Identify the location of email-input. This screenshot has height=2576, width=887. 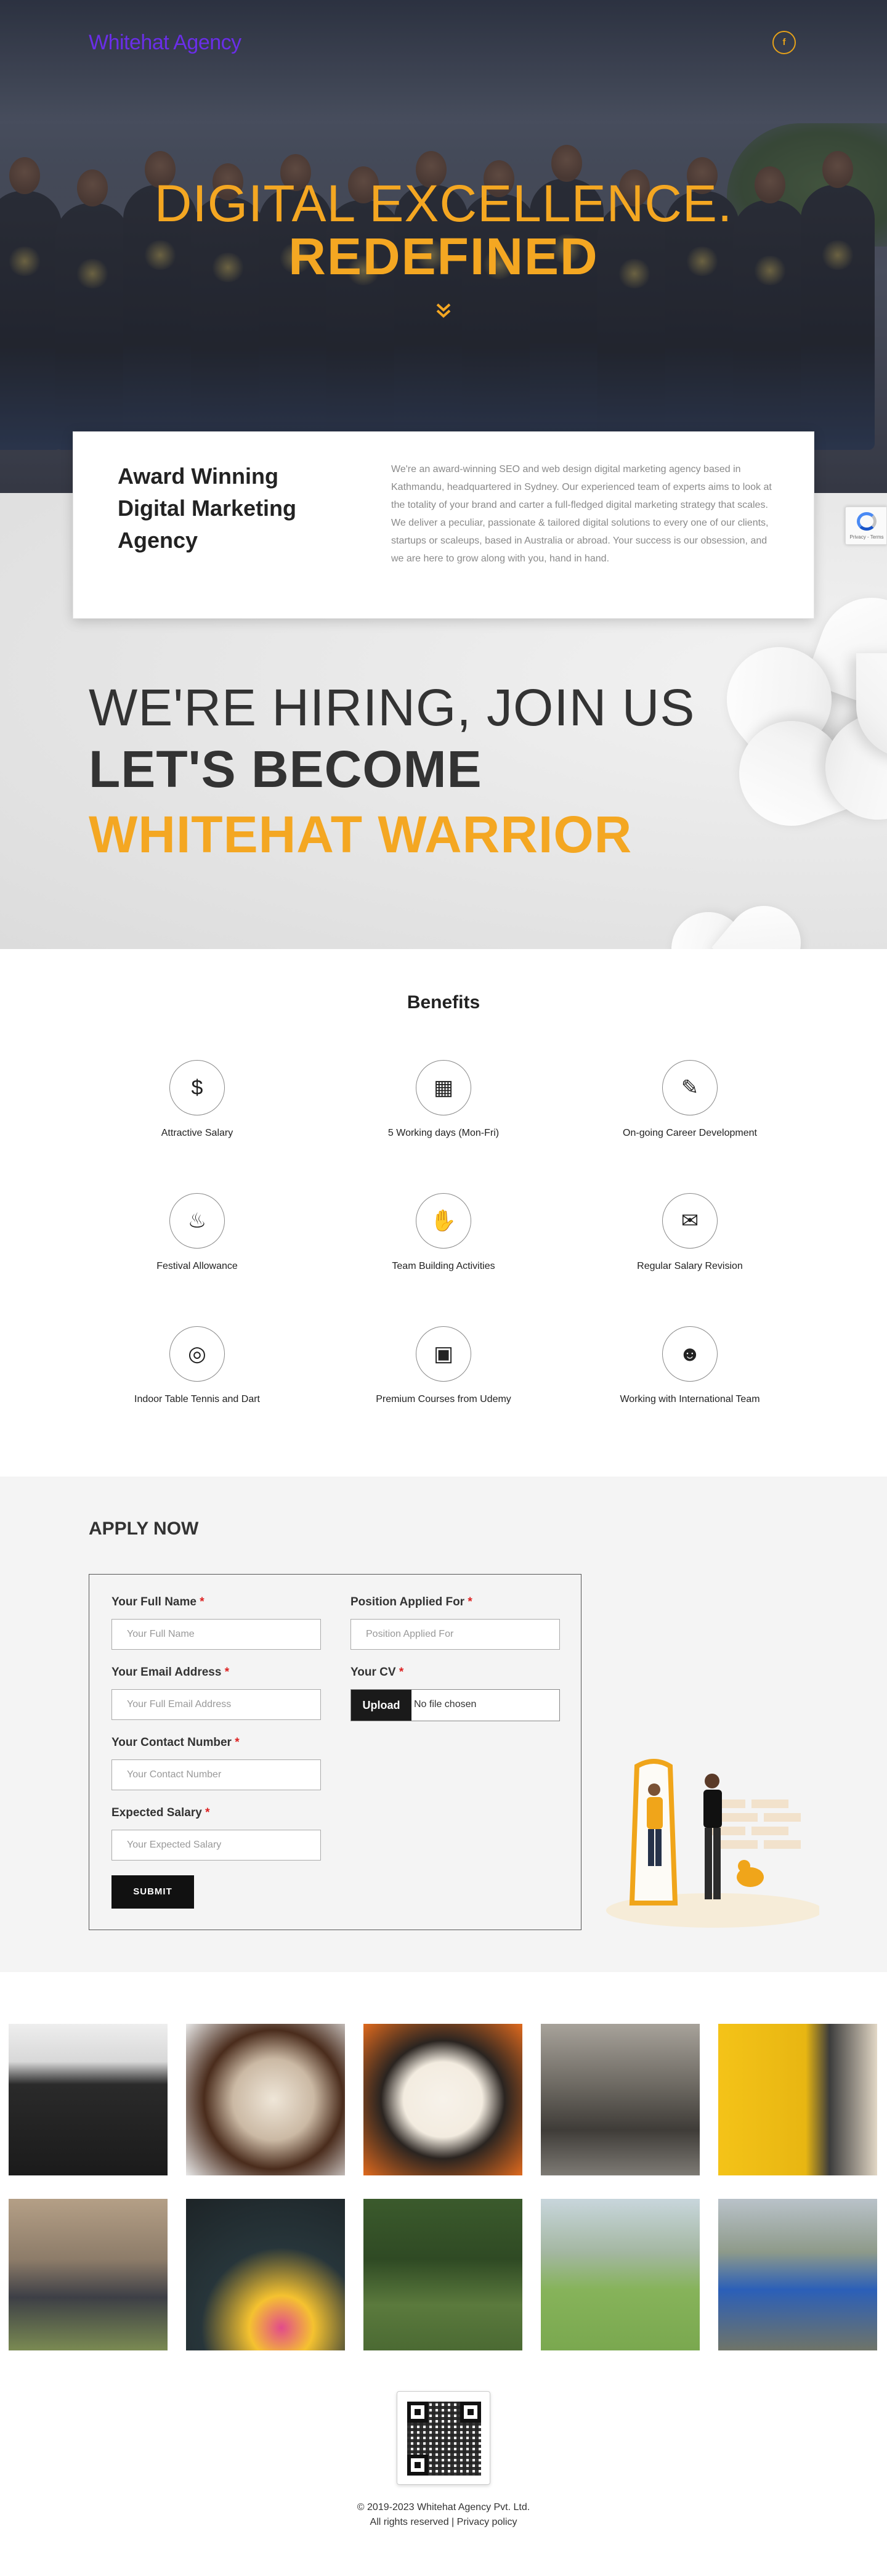
(216, 1705).